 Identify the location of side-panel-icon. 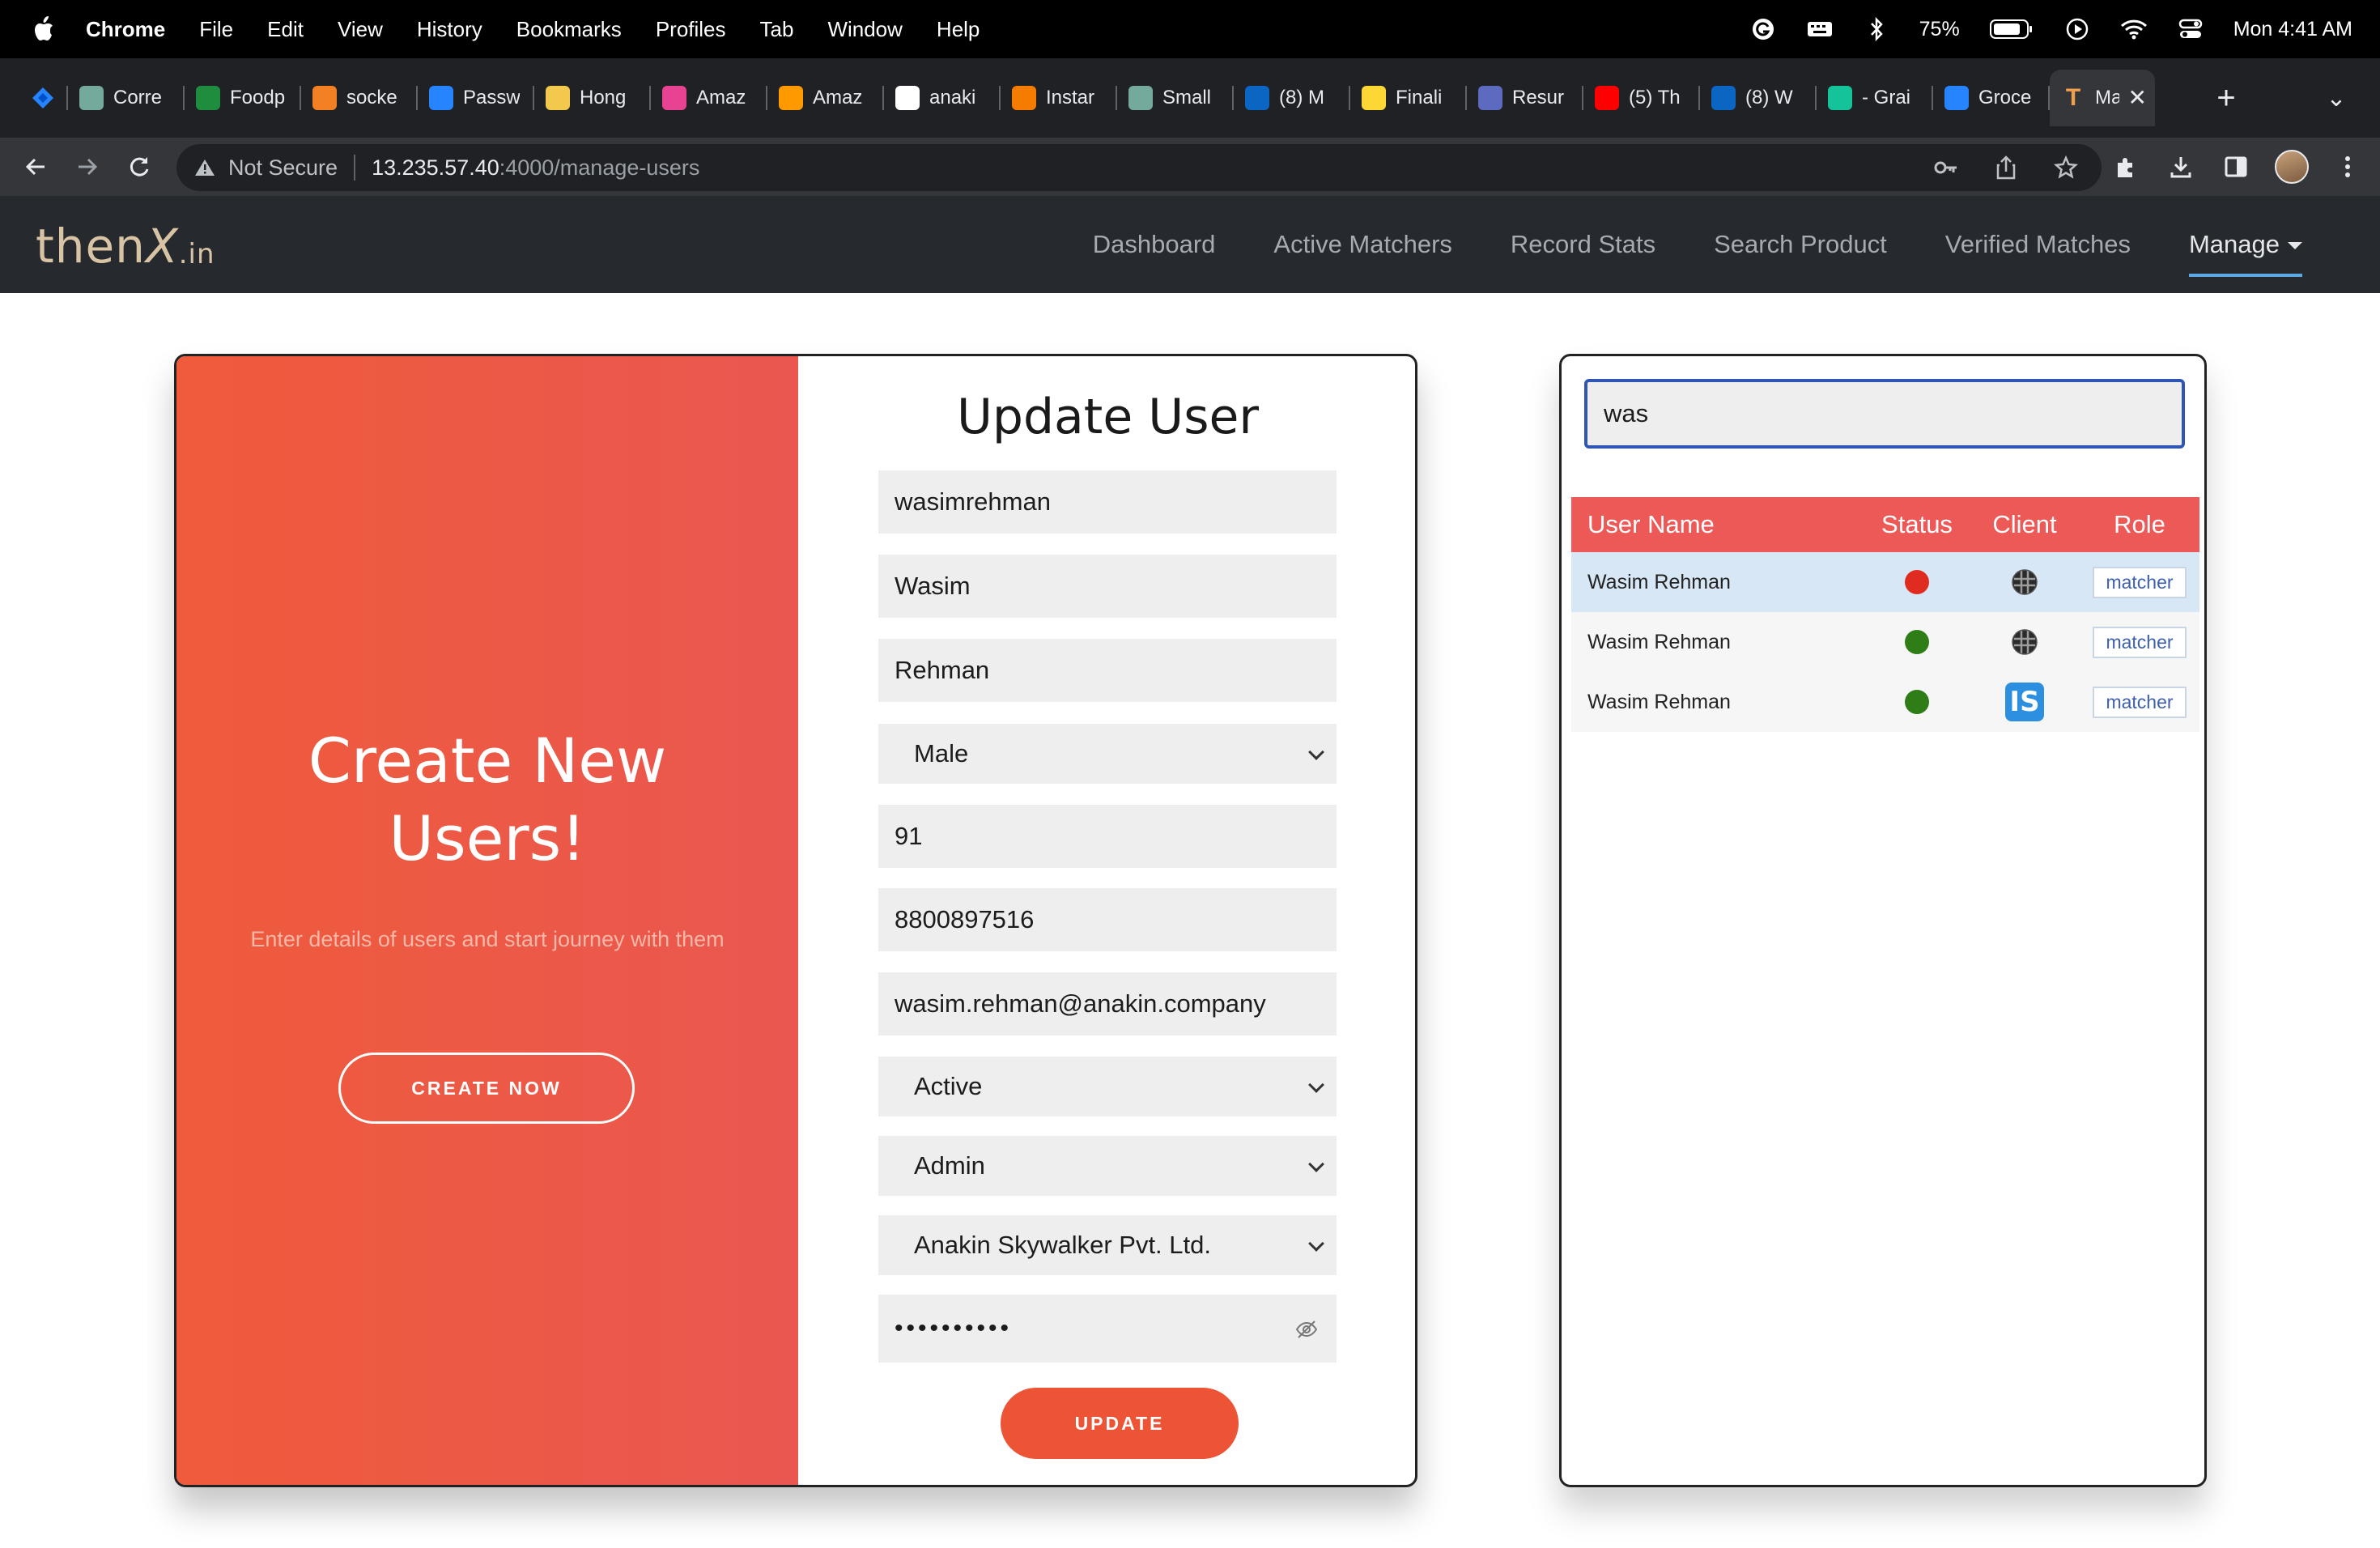
(2236, 167).